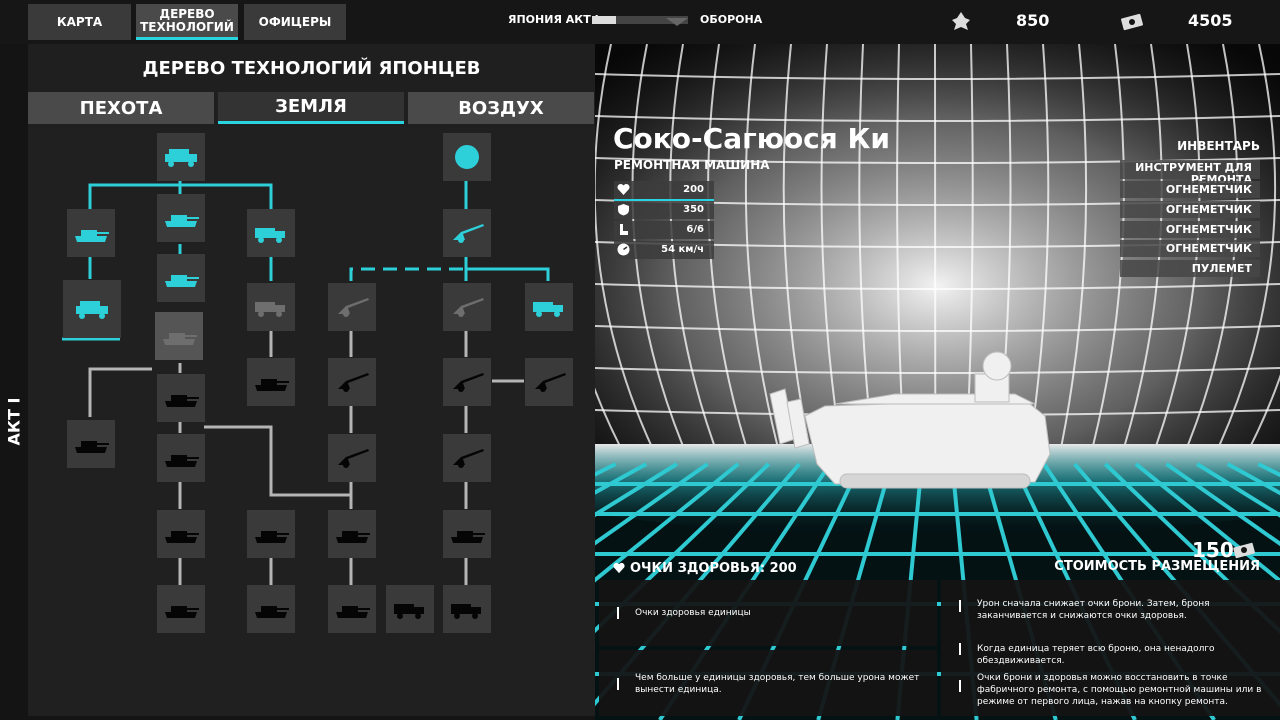  What do you see at coordinates (1190, 268) in the screenshot?
I see `inventory-item: ПУЛЕМЕТ` at bounding box center [1190, 268].